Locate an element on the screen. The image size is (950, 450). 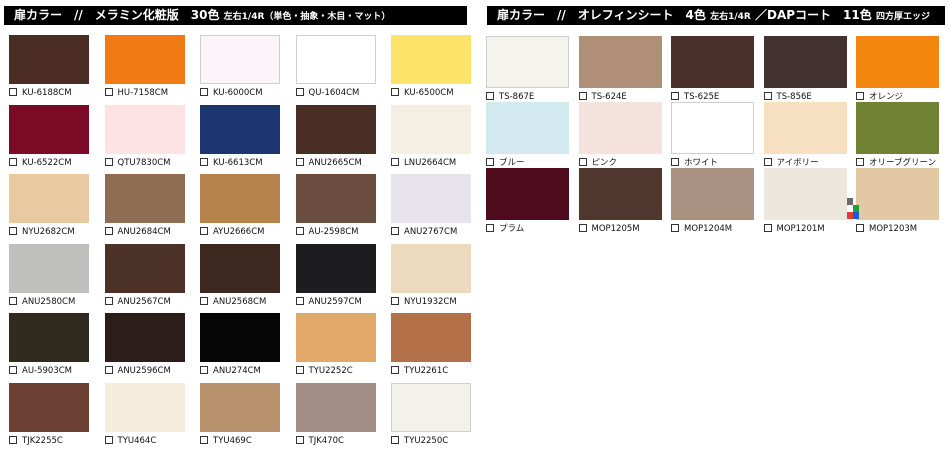
left-swatch-caption: AU-5903CM is located at coordinates (40, 371).